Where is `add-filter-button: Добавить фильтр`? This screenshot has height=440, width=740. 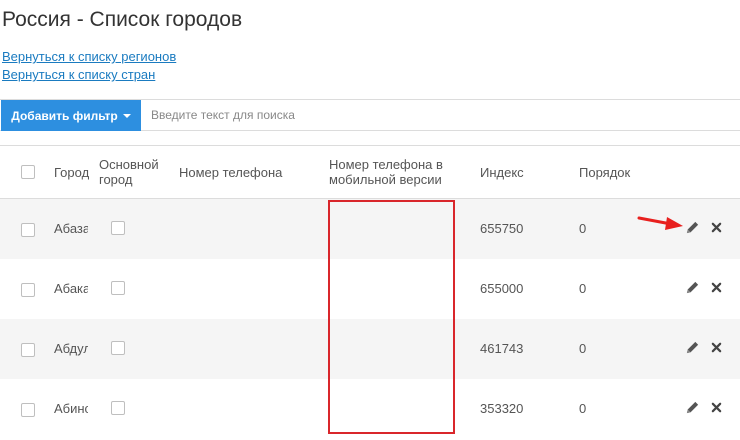 add-filter-button: Добавить фильтр is located at coordinates (71, 115).